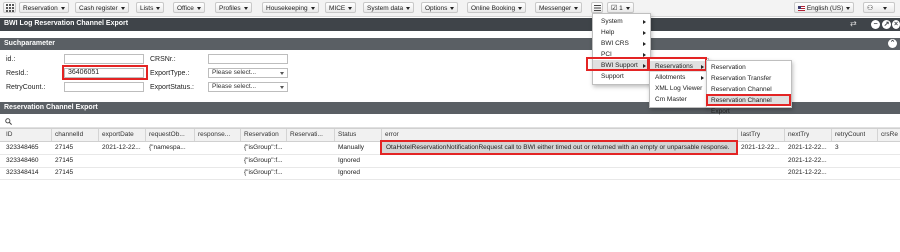 This screenshot has width=900, height=252. Describe the element at coordinates (170, 73) in the screenshot. I see `export-type-label: ExportType.:` at that location.